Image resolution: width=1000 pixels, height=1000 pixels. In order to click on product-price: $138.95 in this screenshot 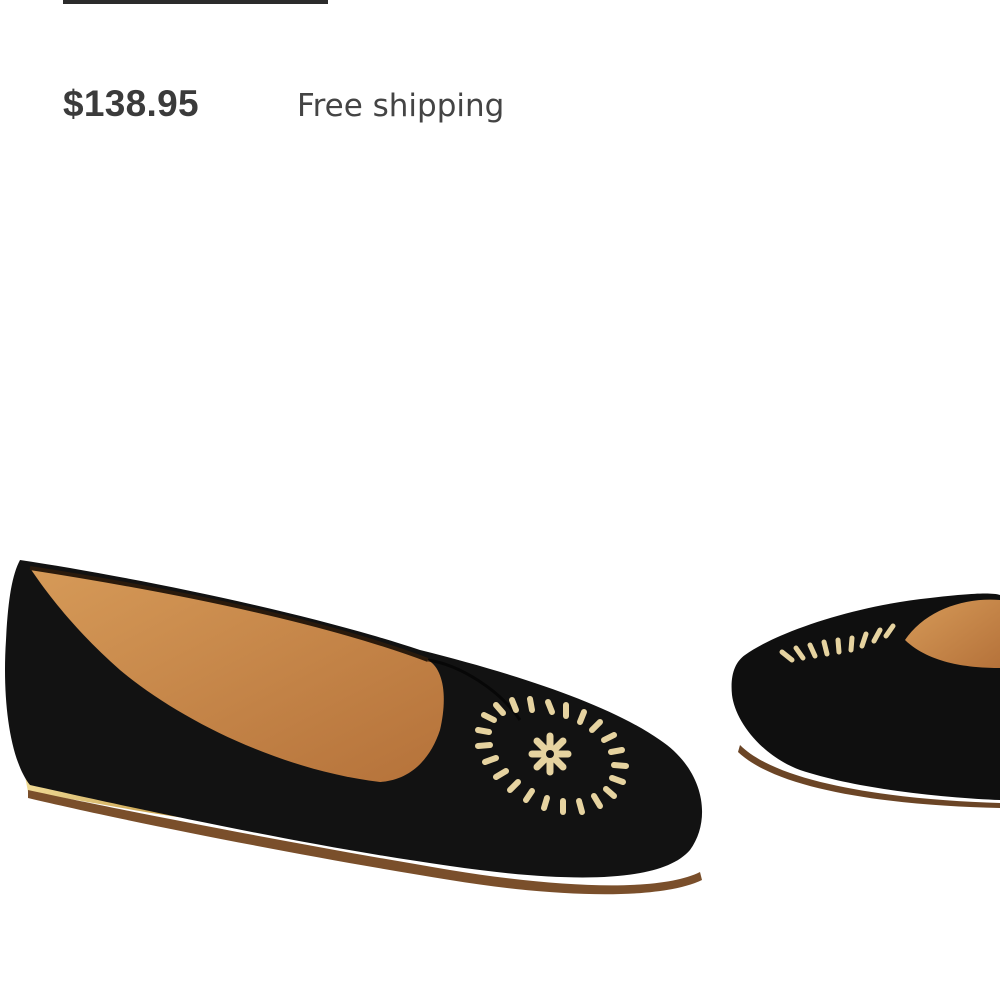, I will do `click(131, 103)`.